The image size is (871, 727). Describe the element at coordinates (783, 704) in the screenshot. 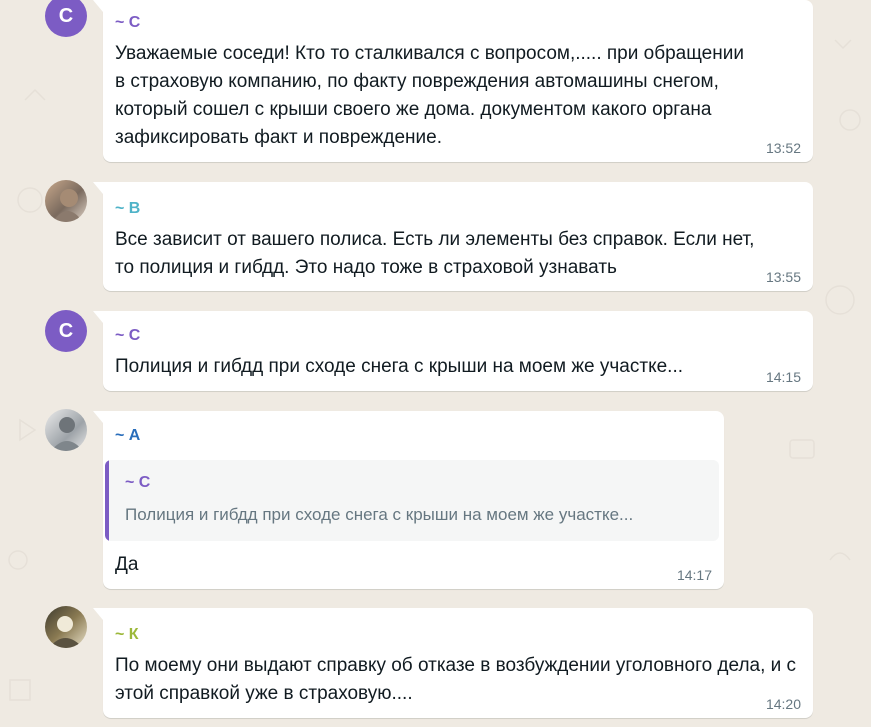

I see `message-time: 14:20` at that location.